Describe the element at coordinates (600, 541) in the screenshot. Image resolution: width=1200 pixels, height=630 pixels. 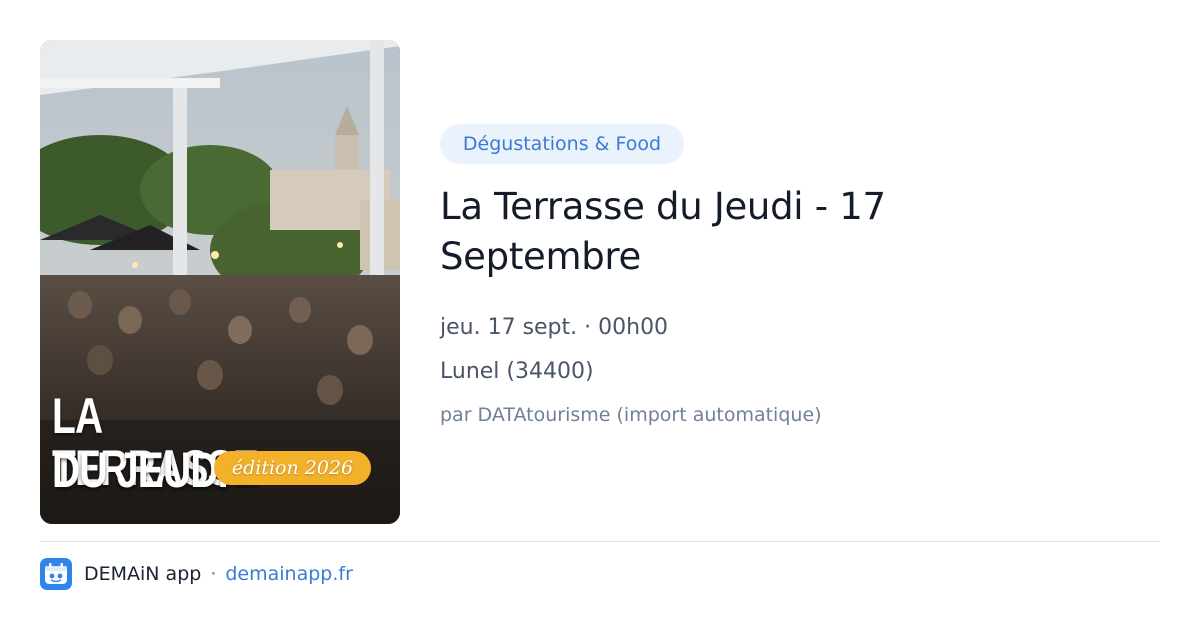
I see `divider` at that location.